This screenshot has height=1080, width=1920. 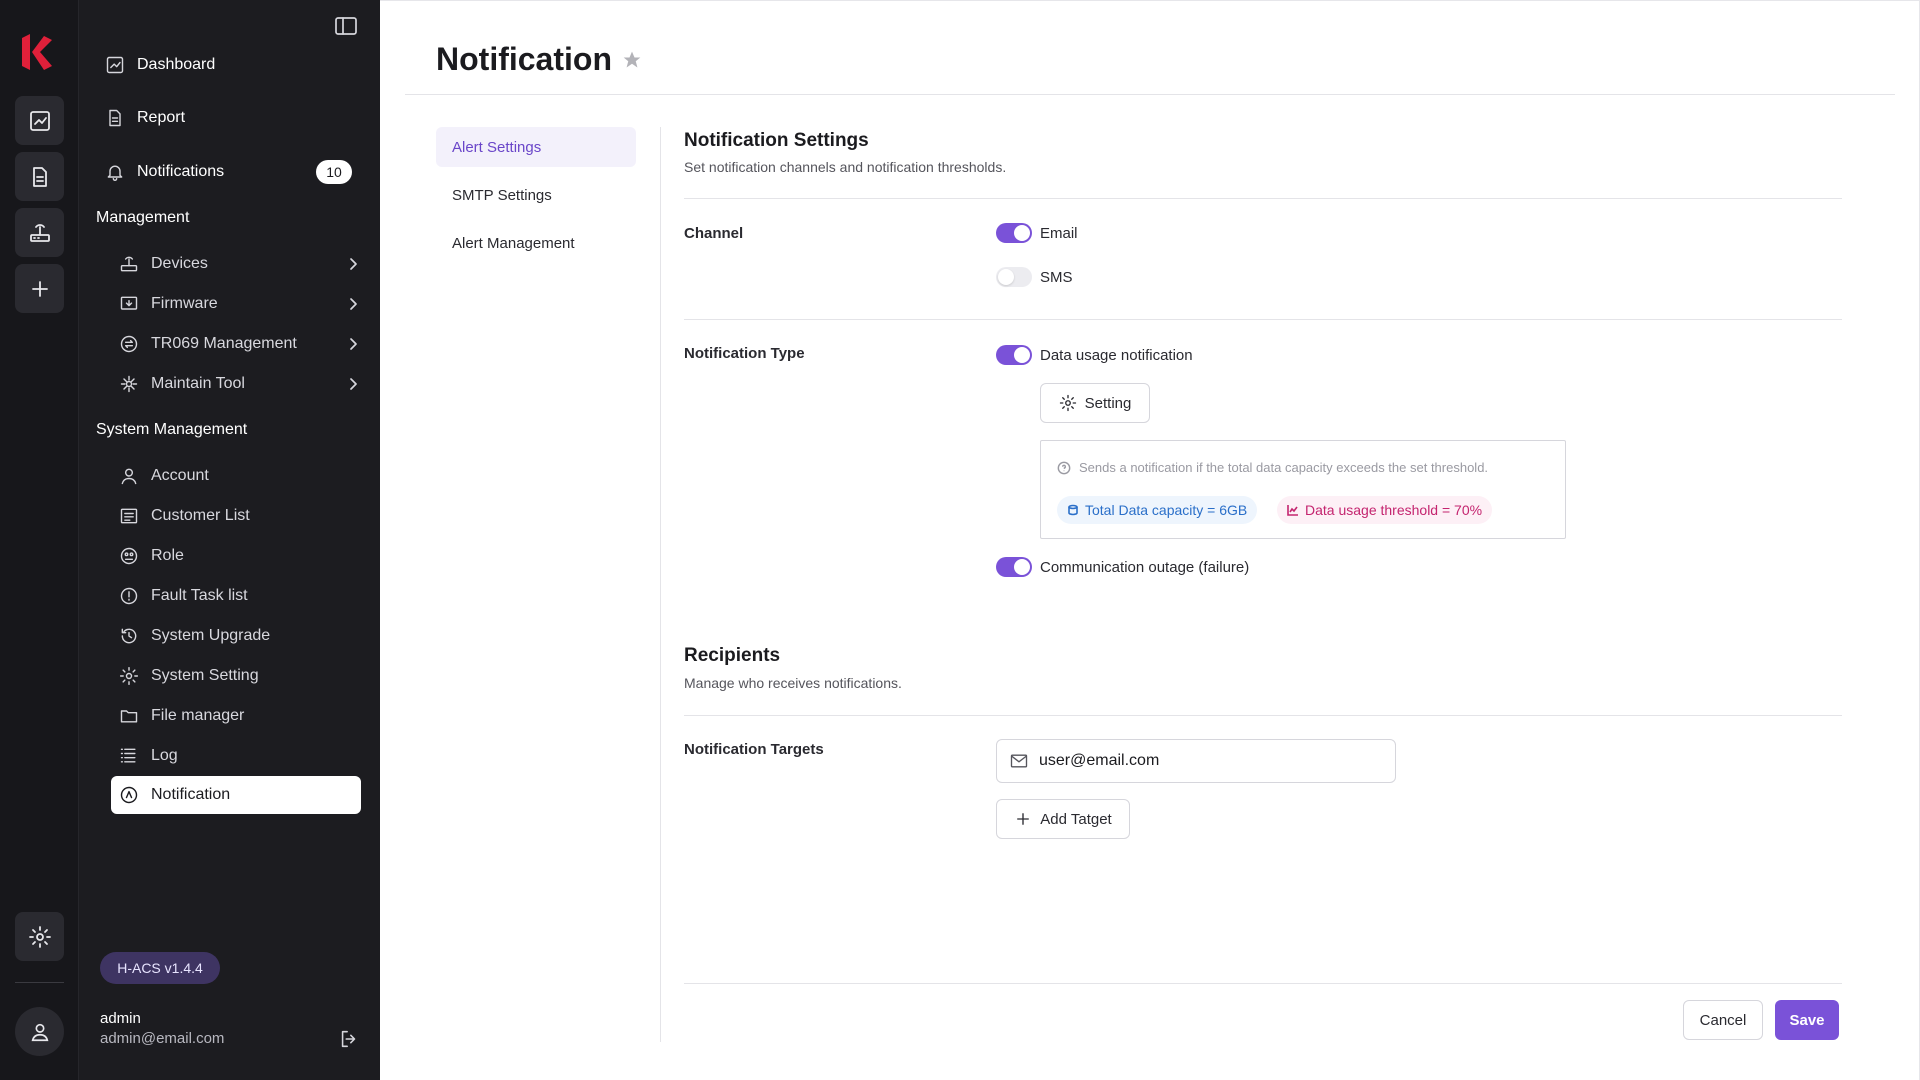 I want to click on report-icon, so click(x=115, y=118).